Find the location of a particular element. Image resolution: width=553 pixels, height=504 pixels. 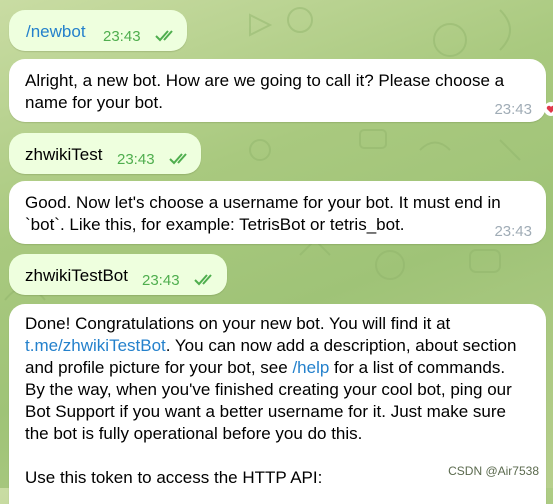

heart-reaction-icon is located at coordinates (548, 111).